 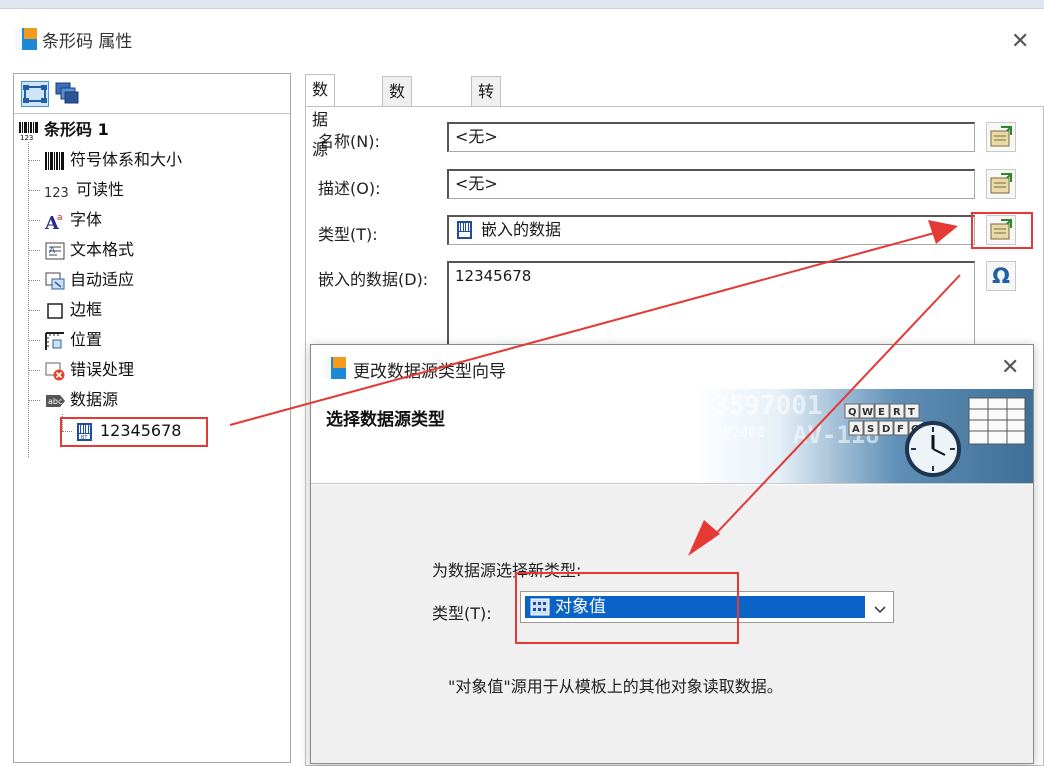 I want to click on tab-datasource: 数据源, so click(x=320, y=116).